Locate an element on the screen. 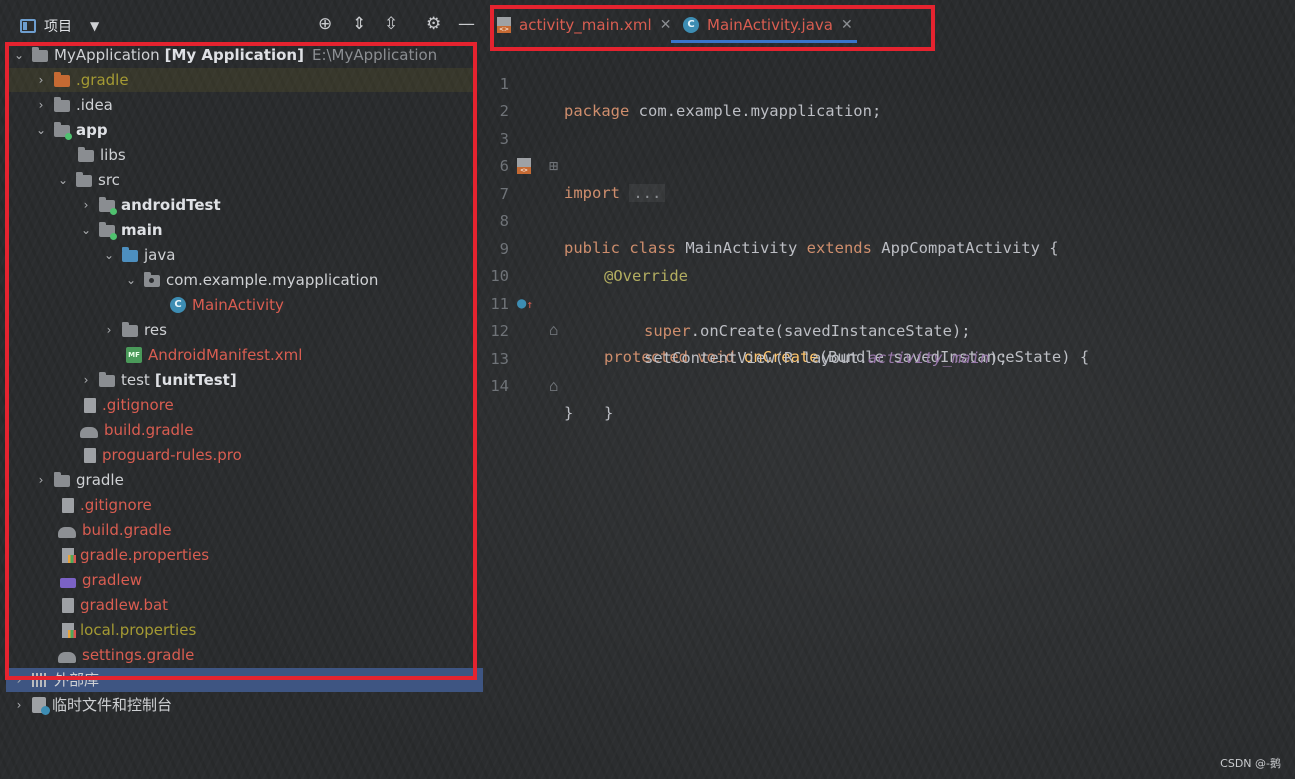 The image size is (1295, 779). tree-item-manifest: MF AndroidManifest.xml is located at coordinates (204, 355).